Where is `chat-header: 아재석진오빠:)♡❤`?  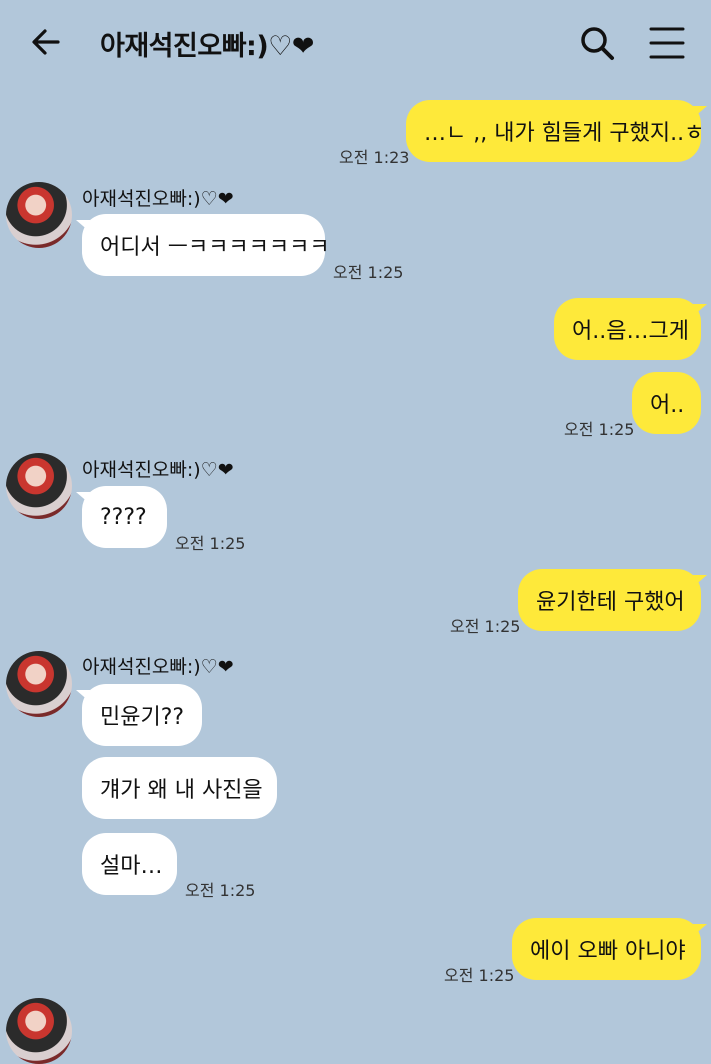
chat-header: 아재석진오빠:)♡❤ is located at coordinates (355, 42).